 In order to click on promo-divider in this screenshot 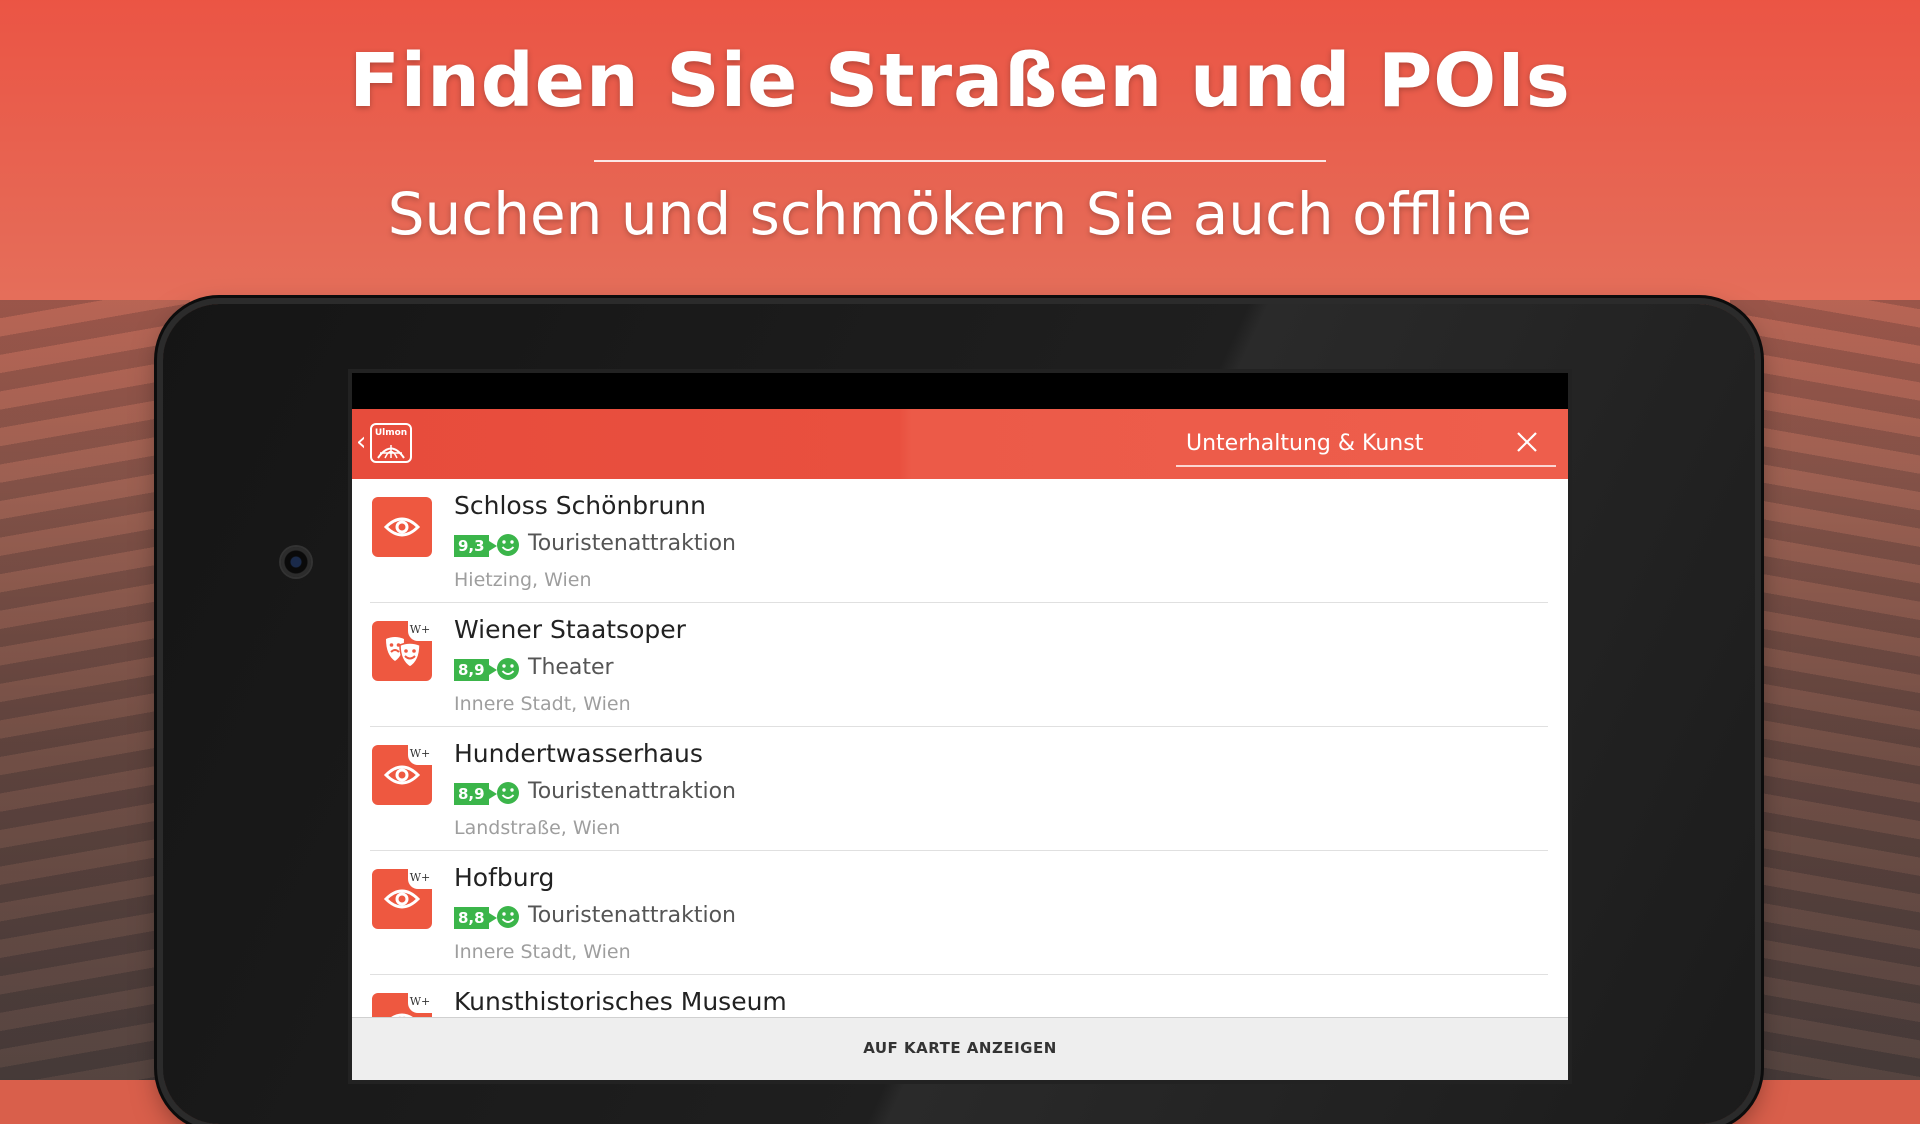, I will do `click(960, 161)`.